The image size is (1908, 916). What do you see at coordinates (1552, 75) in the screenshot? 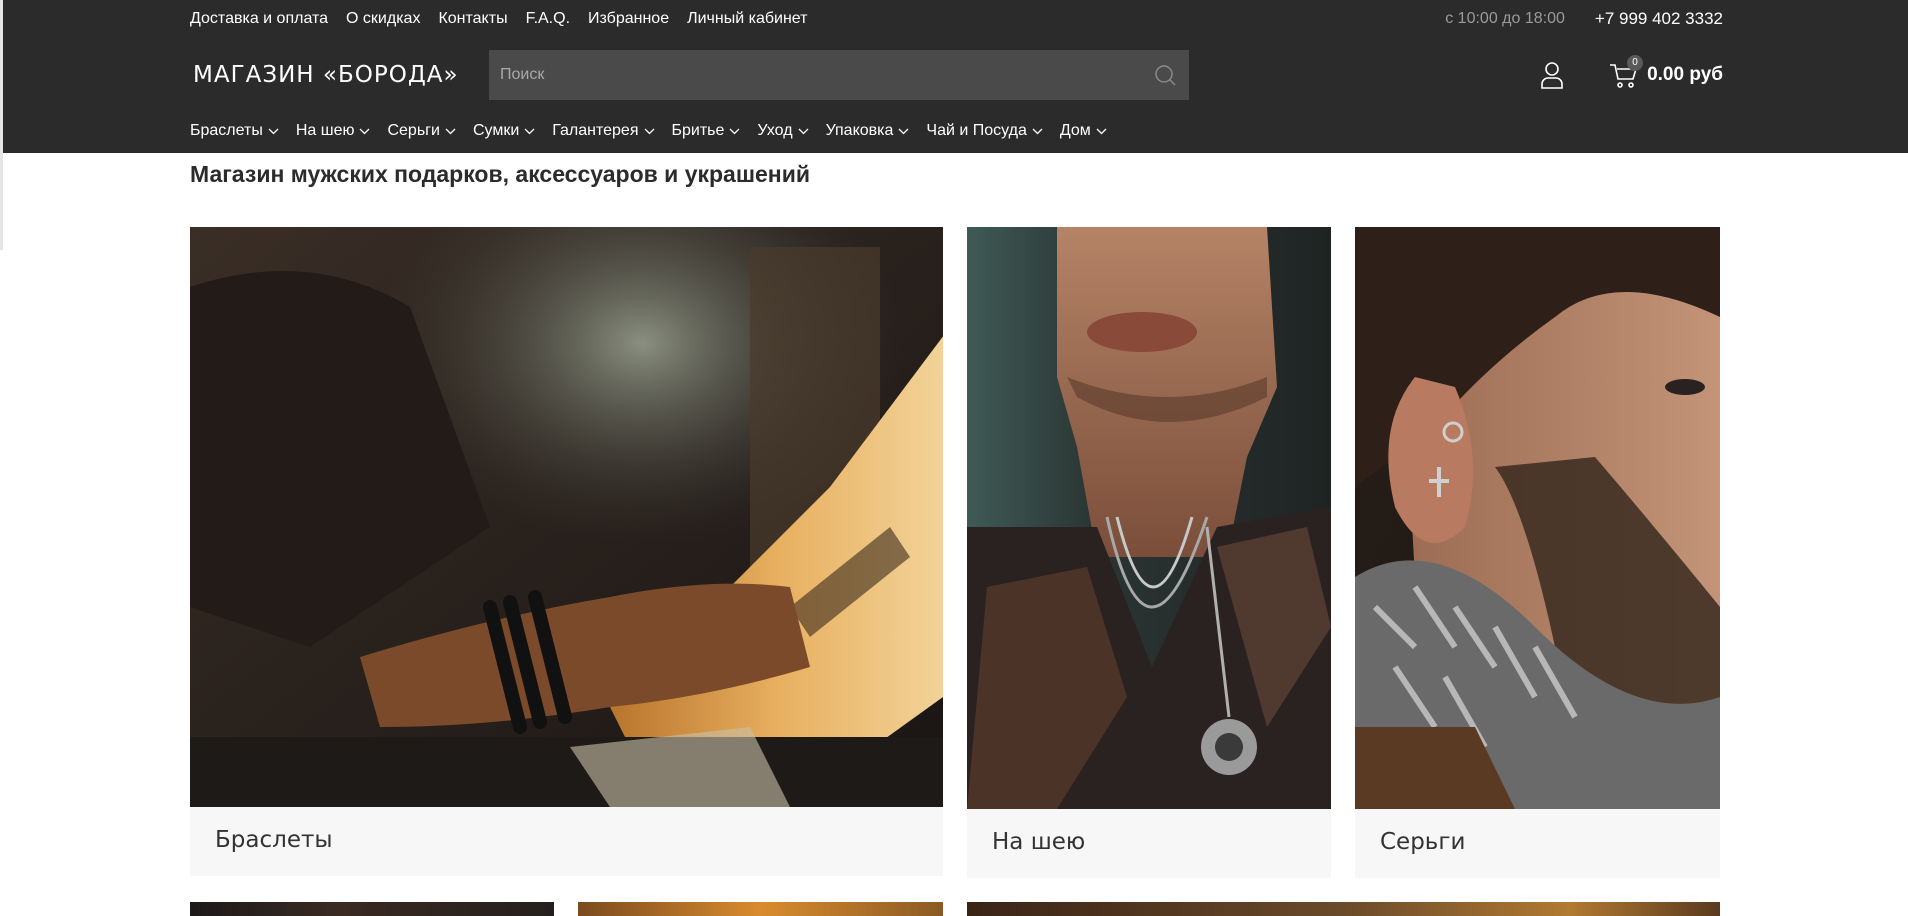
I see `user-icon` at bounding box center [1552, 75].